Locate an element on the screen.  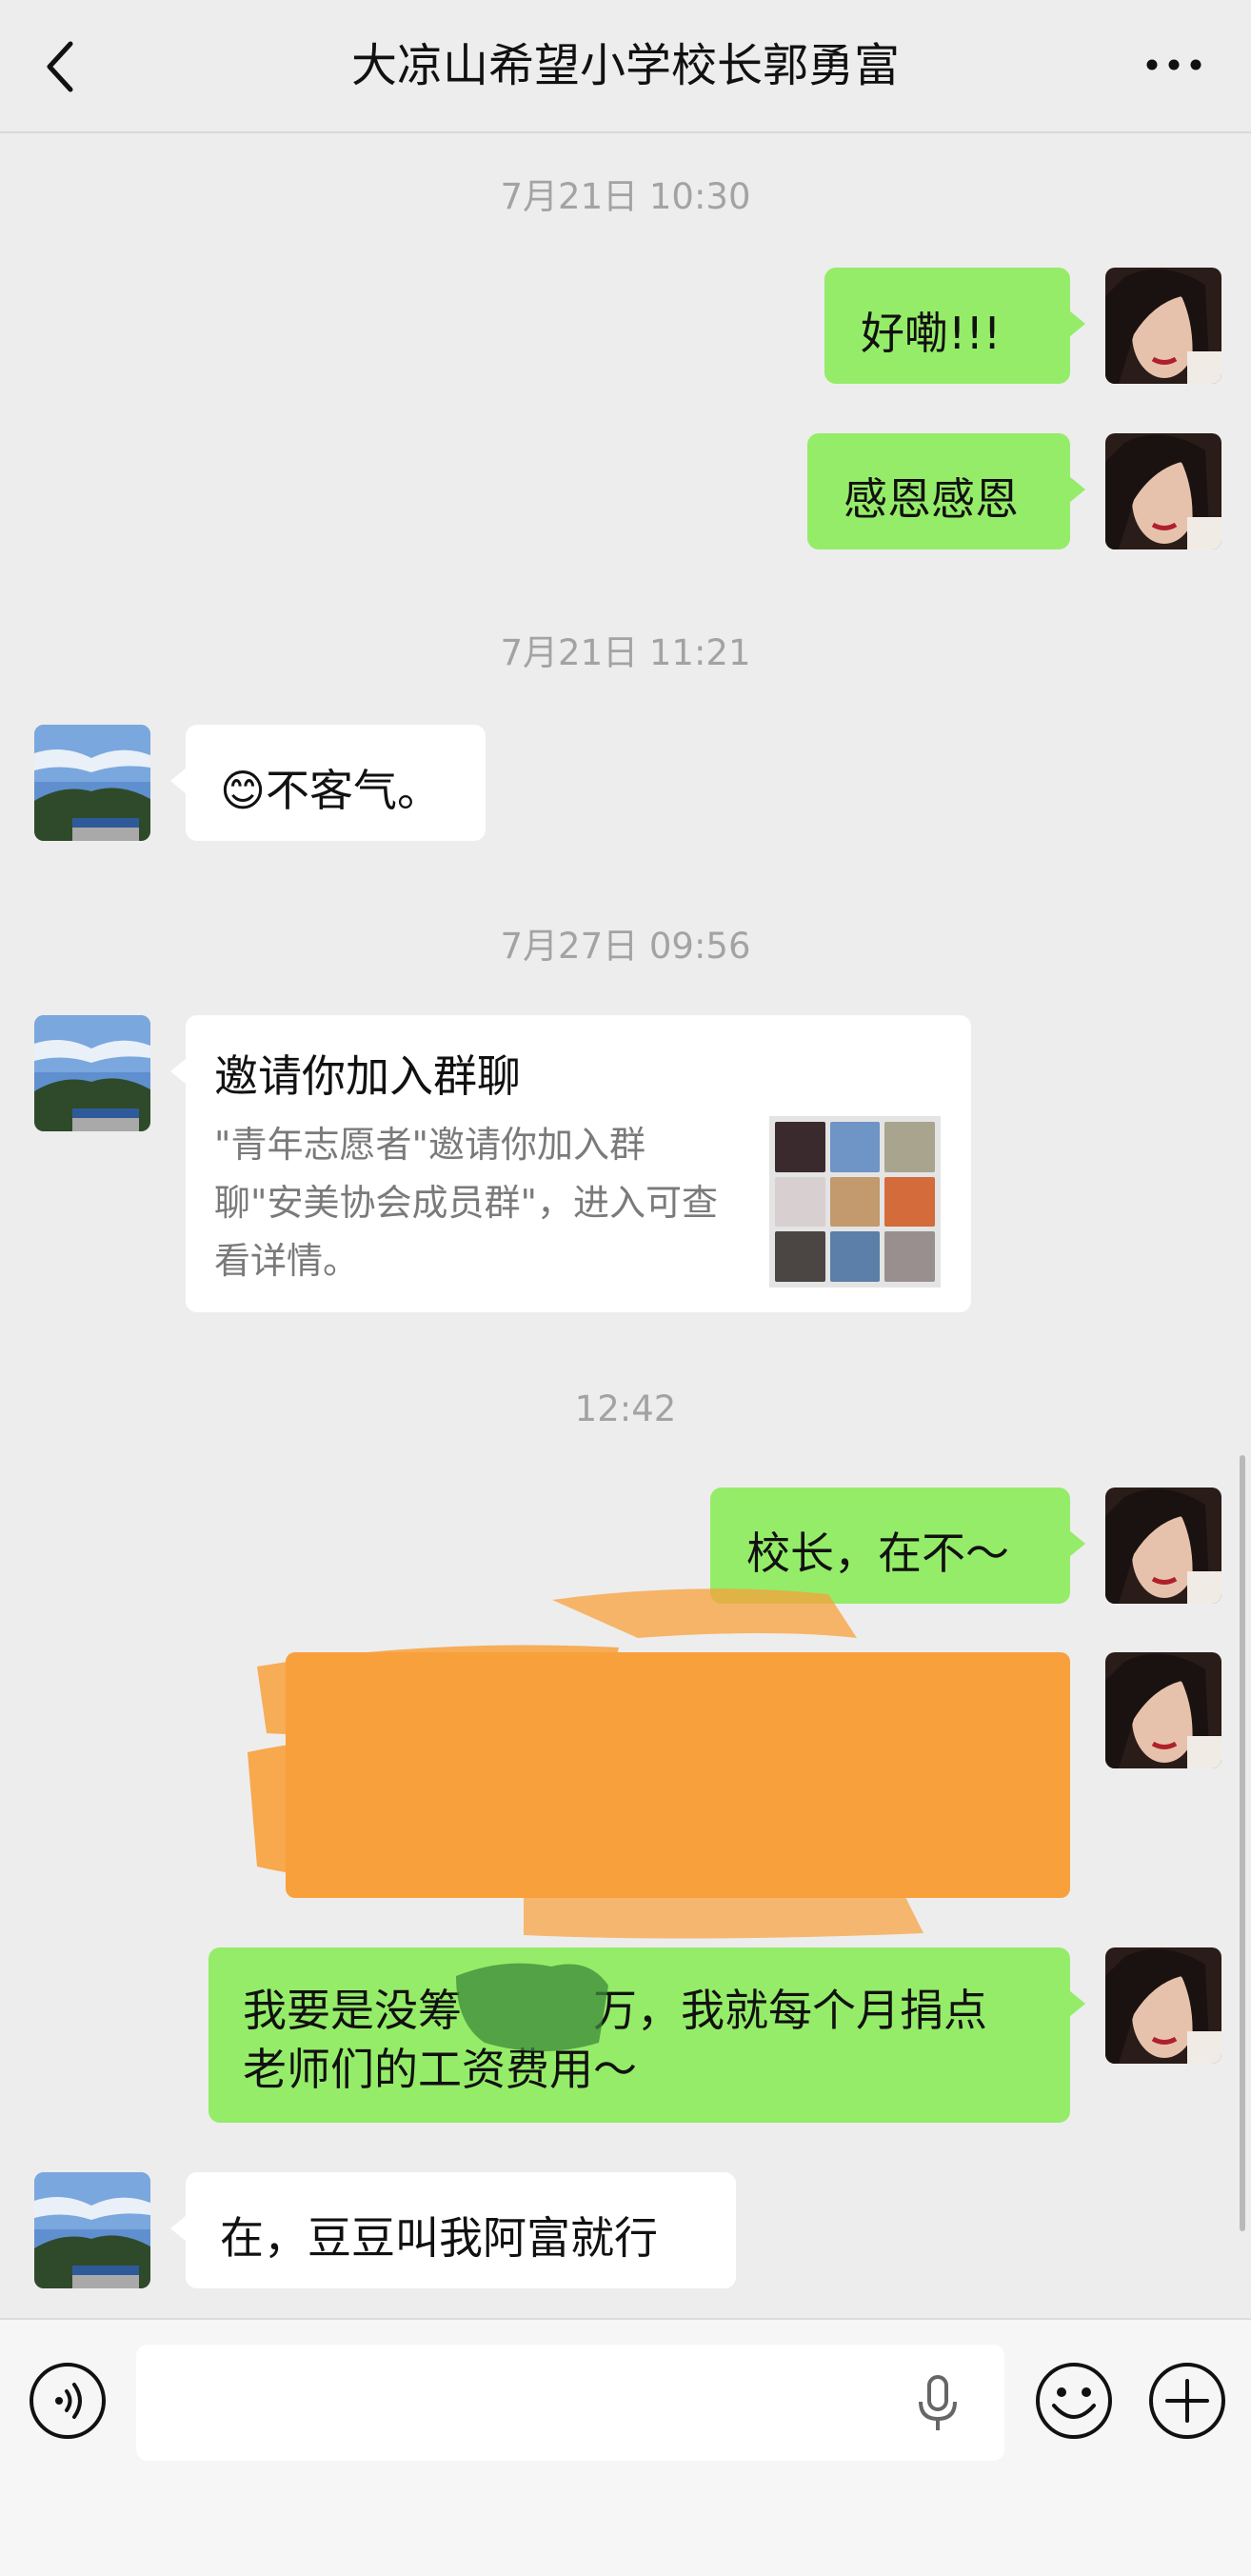
message-bubble-outgoing: 好嘞!!! is located at coordinates (954, 326).